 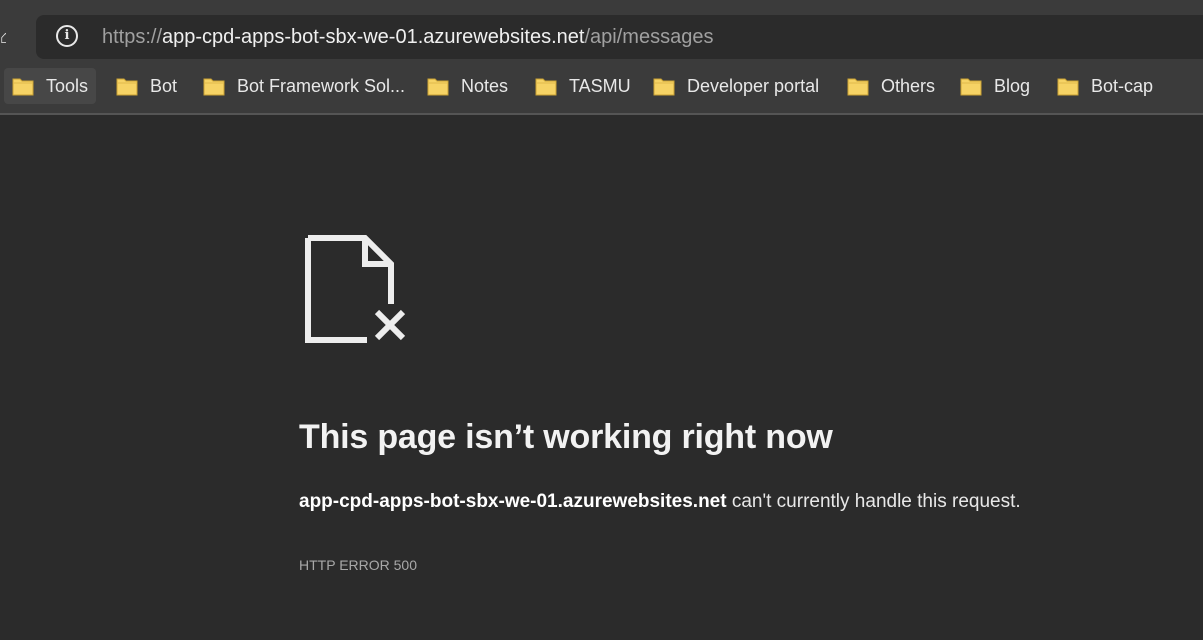 I want to click on bookmark-developer-portal: Developer portal, so click(x=736, y=86).